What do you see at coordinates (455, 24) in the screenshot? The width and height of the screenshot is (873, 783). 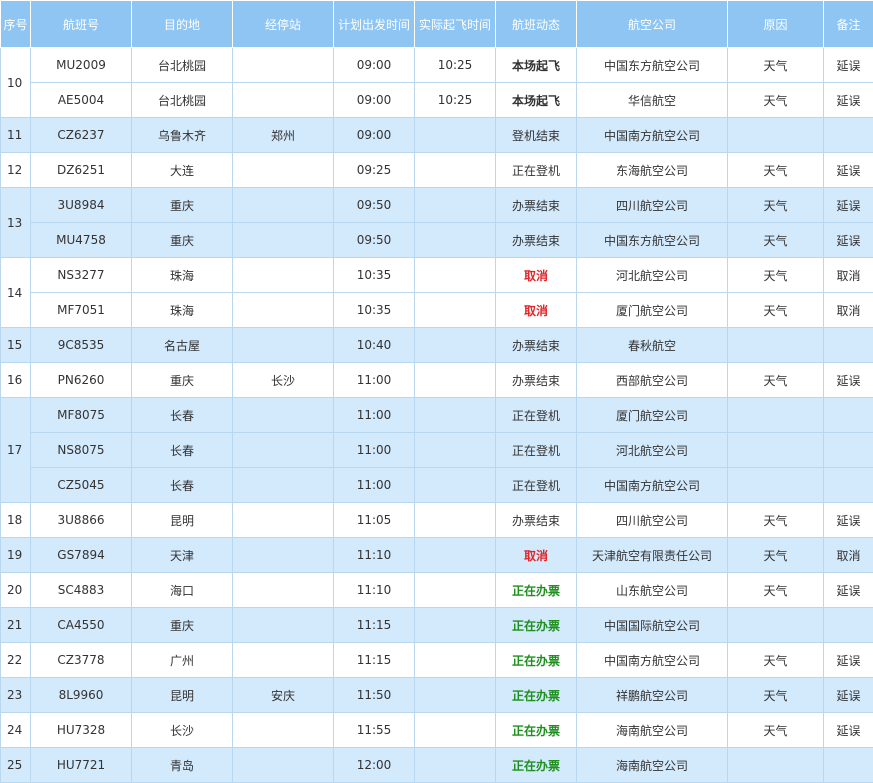 I see `header-actual-departure: 实际起飞时间` at bounding box center [455, 24].